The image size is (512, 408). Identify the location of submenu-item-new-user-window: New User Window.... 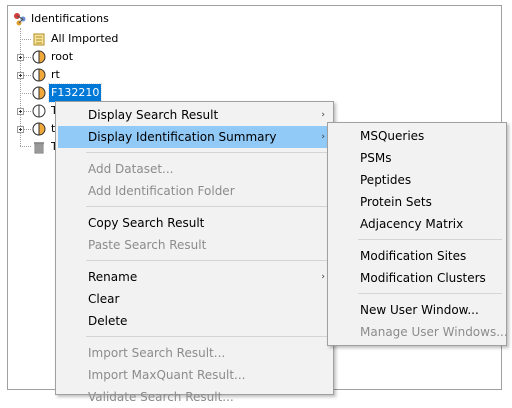
(417, 310).